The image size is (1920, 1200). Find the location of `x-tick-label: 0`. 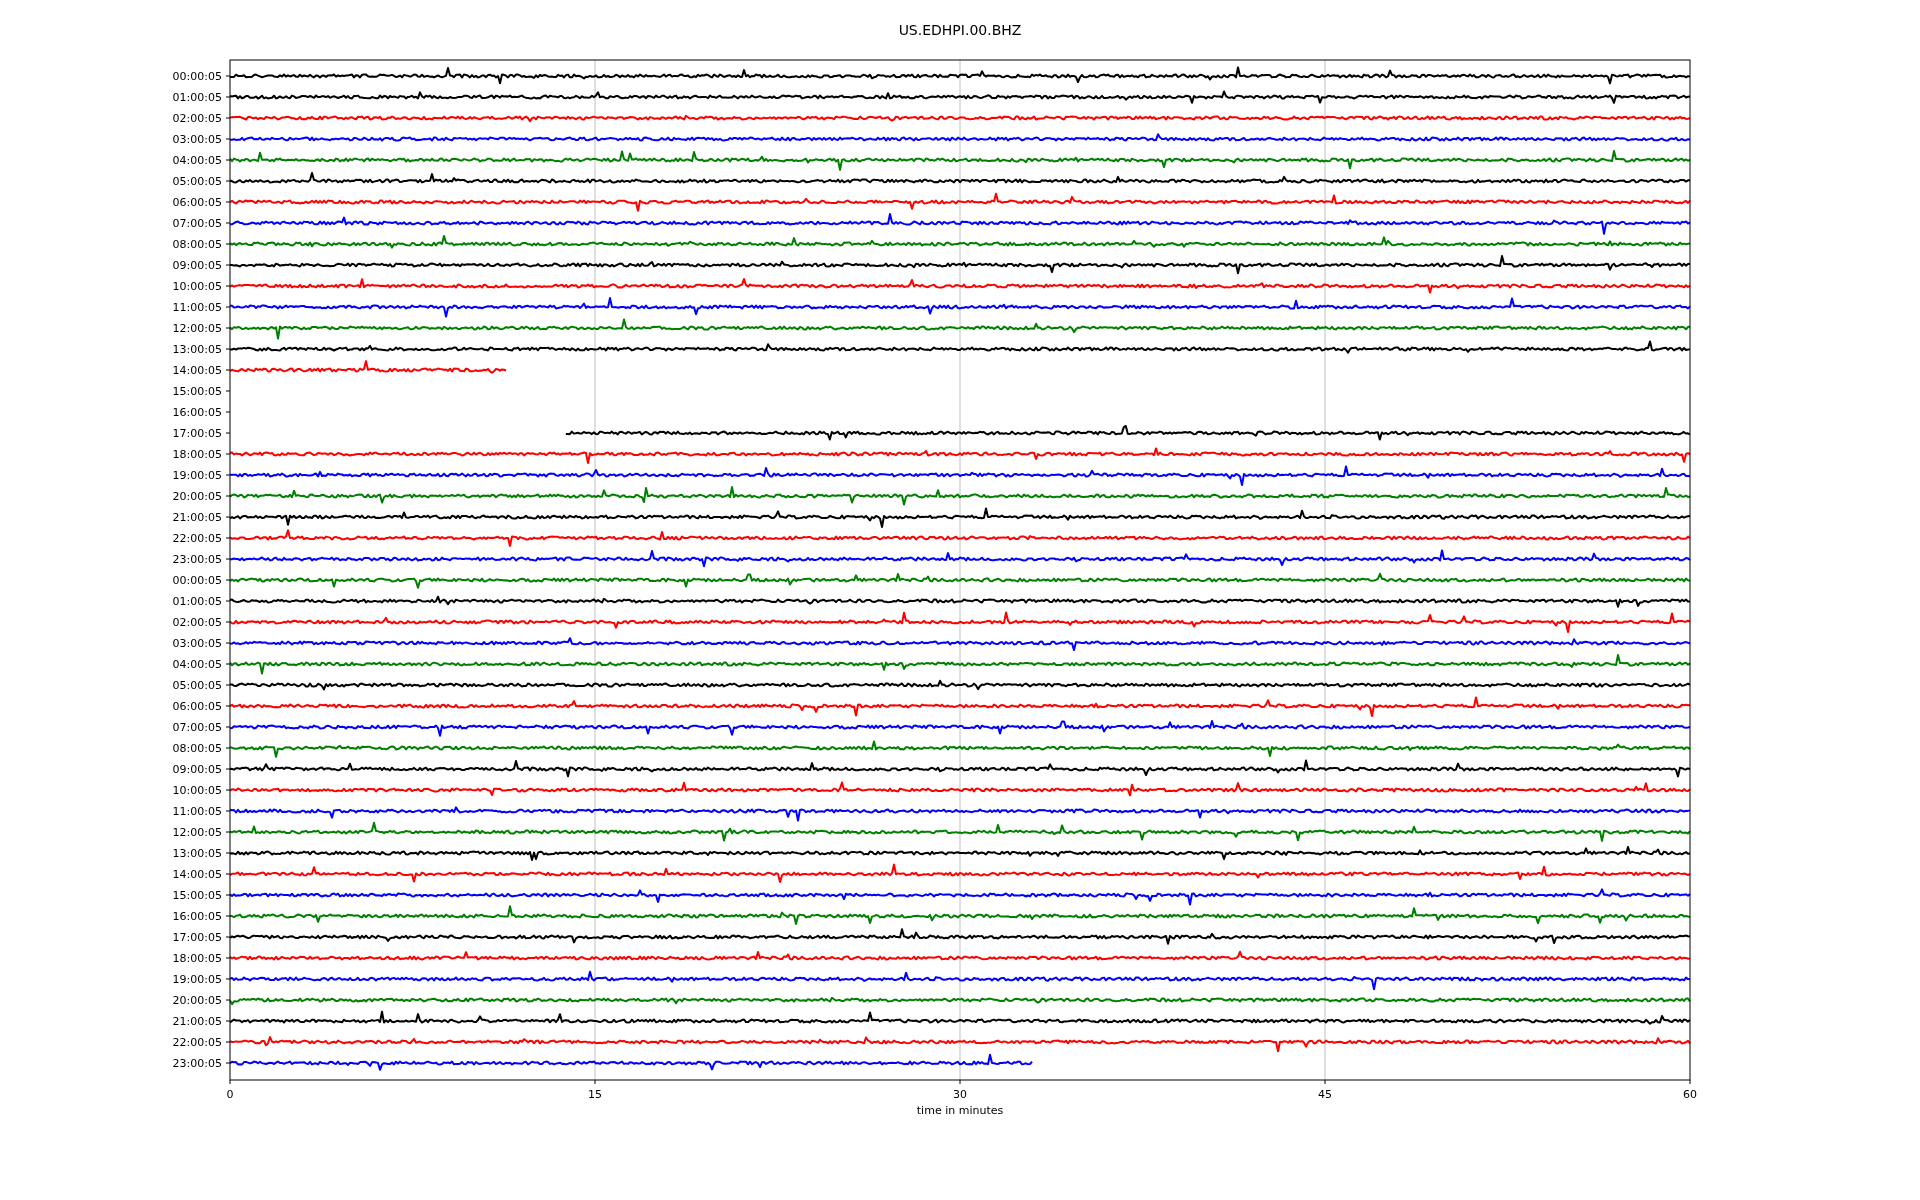

x-tick-label: 0 is located at coordinates (230, 1094).